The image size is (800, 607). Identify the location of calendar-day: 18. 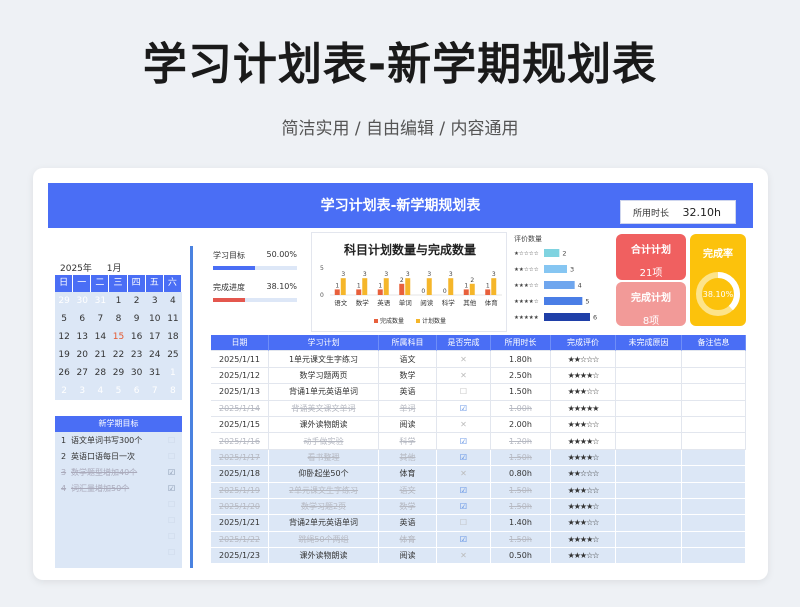
(172, 337).